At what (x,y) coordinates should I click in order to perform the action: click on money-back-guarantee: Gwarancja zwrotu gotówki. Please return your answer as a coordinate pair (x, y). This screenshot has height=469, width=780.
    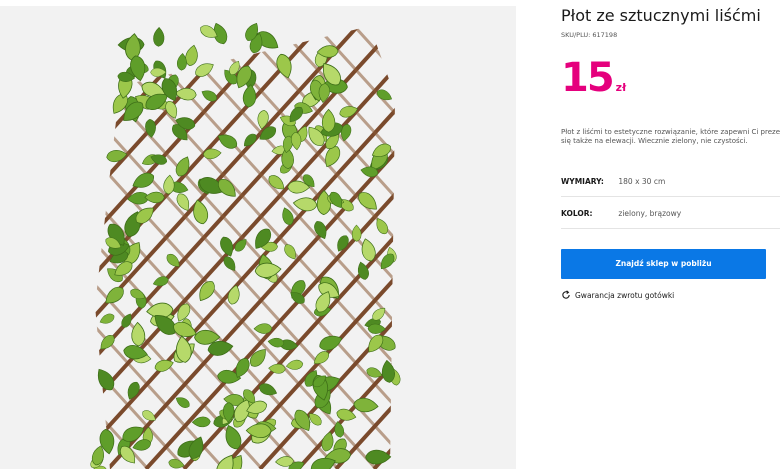
    Looking at the image, I should click on (617, 295).